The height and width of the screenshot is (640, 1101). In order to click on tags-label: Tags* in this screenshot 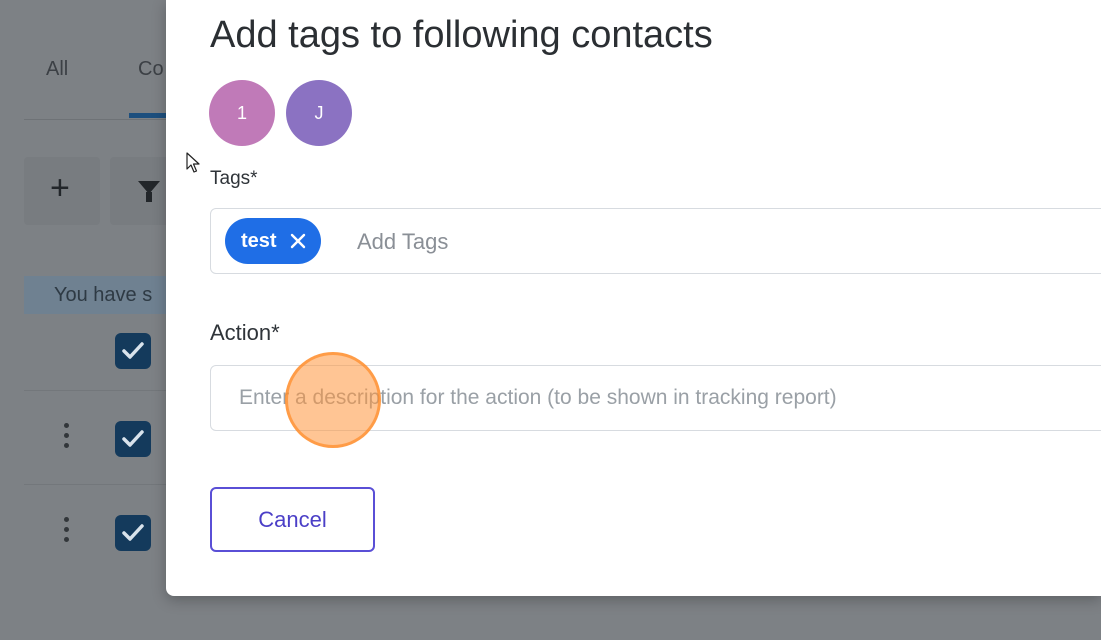, I will do `click(234, 178)`.